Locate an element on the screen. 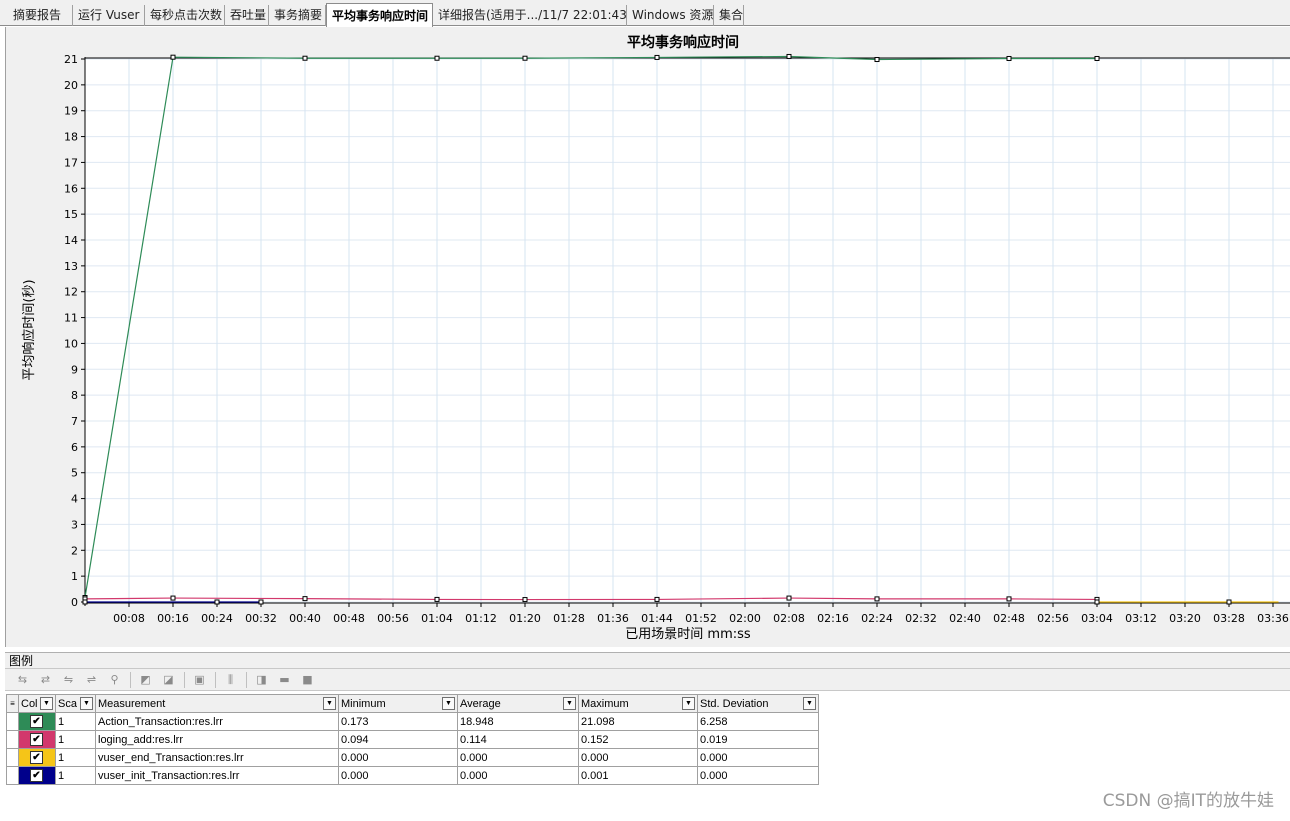  show-only-selected-icon: ⇆ is located at coordinates (22, 679).